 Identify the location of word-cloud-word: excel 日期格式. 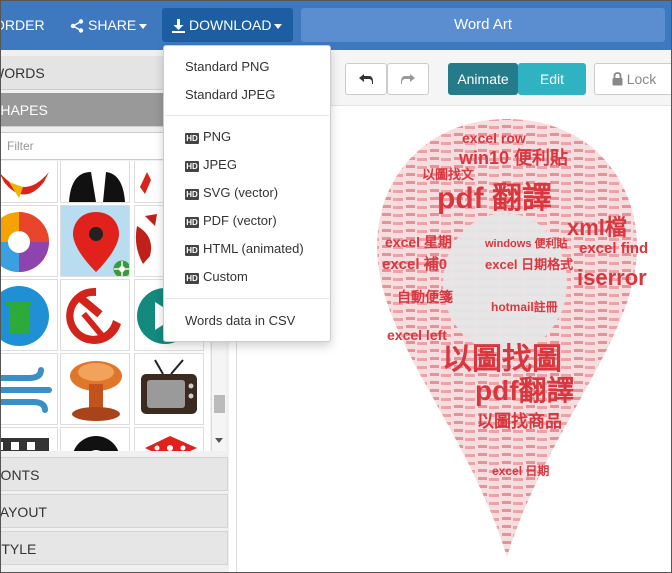
(529, 264).